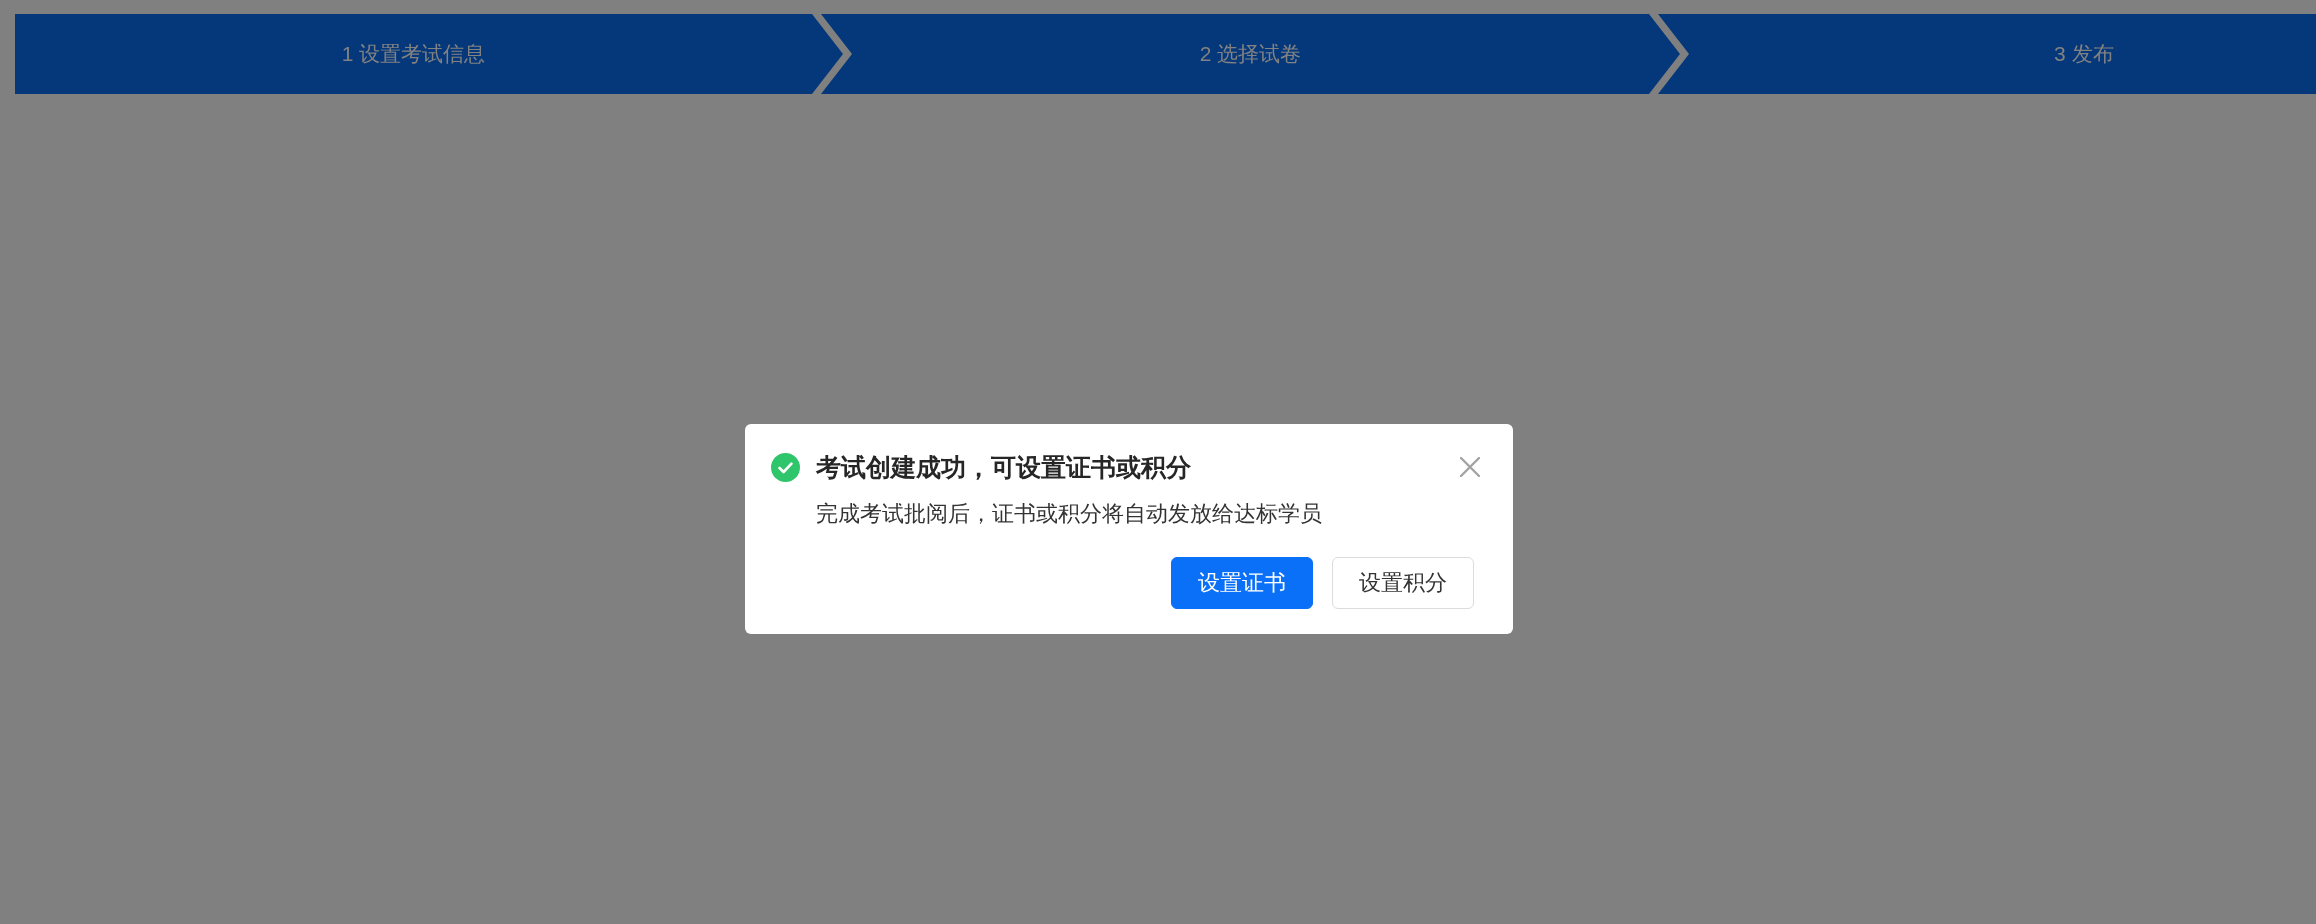 Image resolution: width=2316 pixels, height=924 pixels. What do you see at coordinates (1987, 54) in the screenshot?
I see `wizard-step: 3 发布` at bounding box center [1987, 54].